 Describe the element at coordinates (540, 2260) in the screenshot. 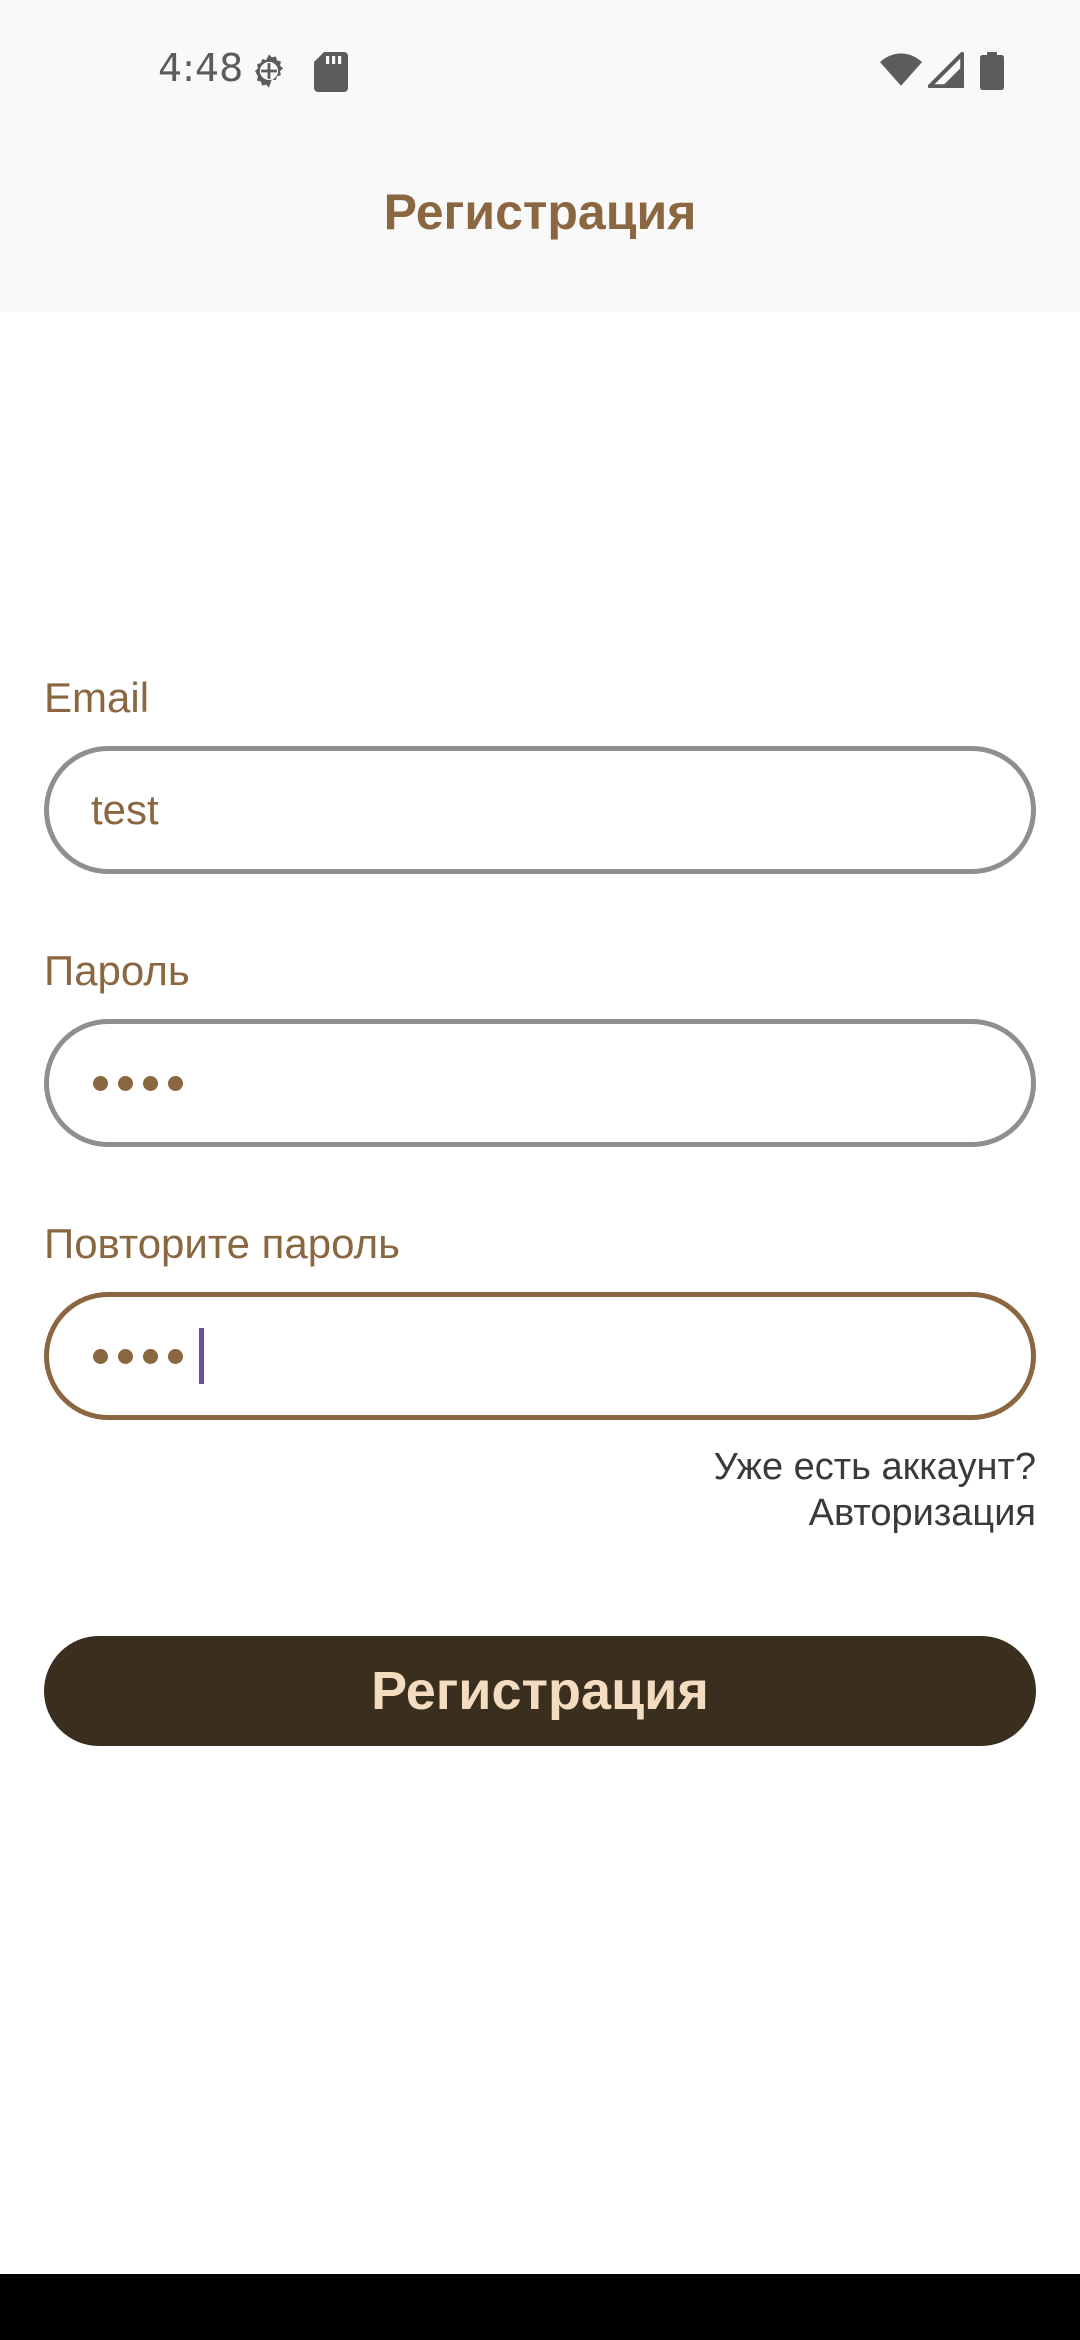

I see `home-indicator` at that location.